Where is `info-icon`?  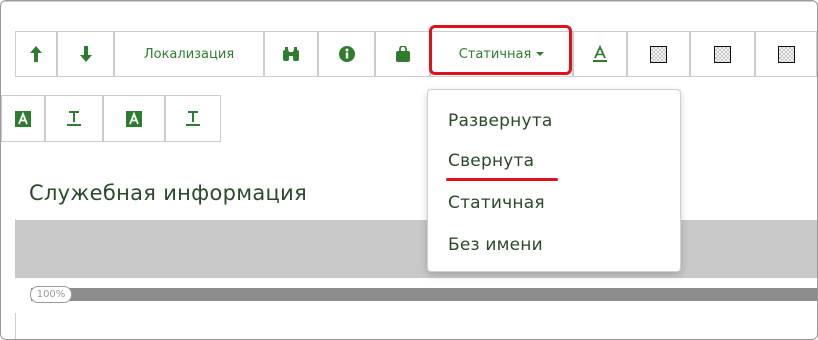
info-icon is located at coordinates (347, 54).